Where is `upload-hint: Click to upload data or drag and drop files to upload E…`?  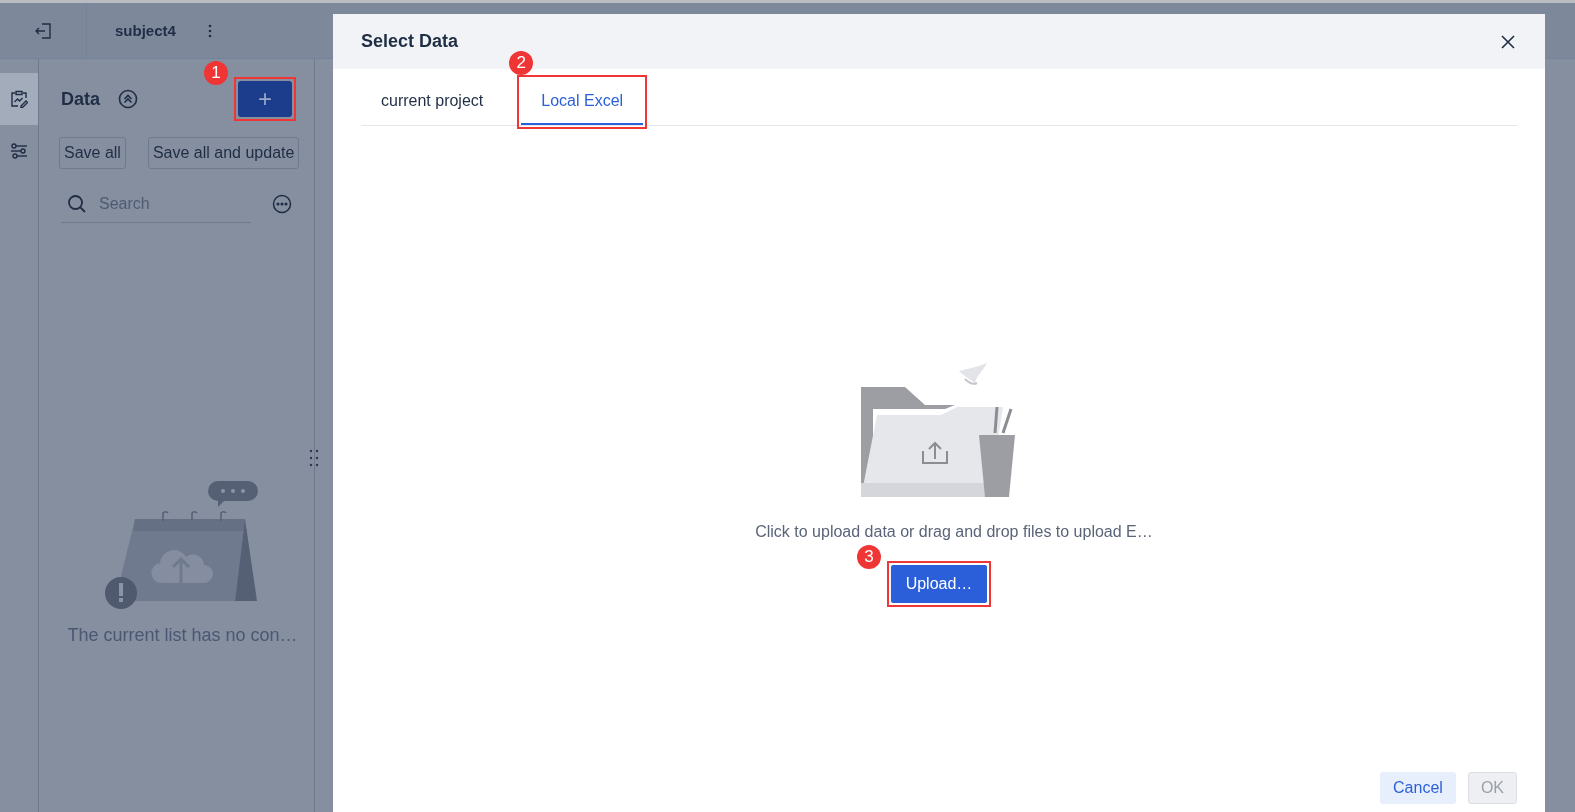
upload-hint: Click to upload data or drag and drop files to upload E… is located at coordinates (954, 532).